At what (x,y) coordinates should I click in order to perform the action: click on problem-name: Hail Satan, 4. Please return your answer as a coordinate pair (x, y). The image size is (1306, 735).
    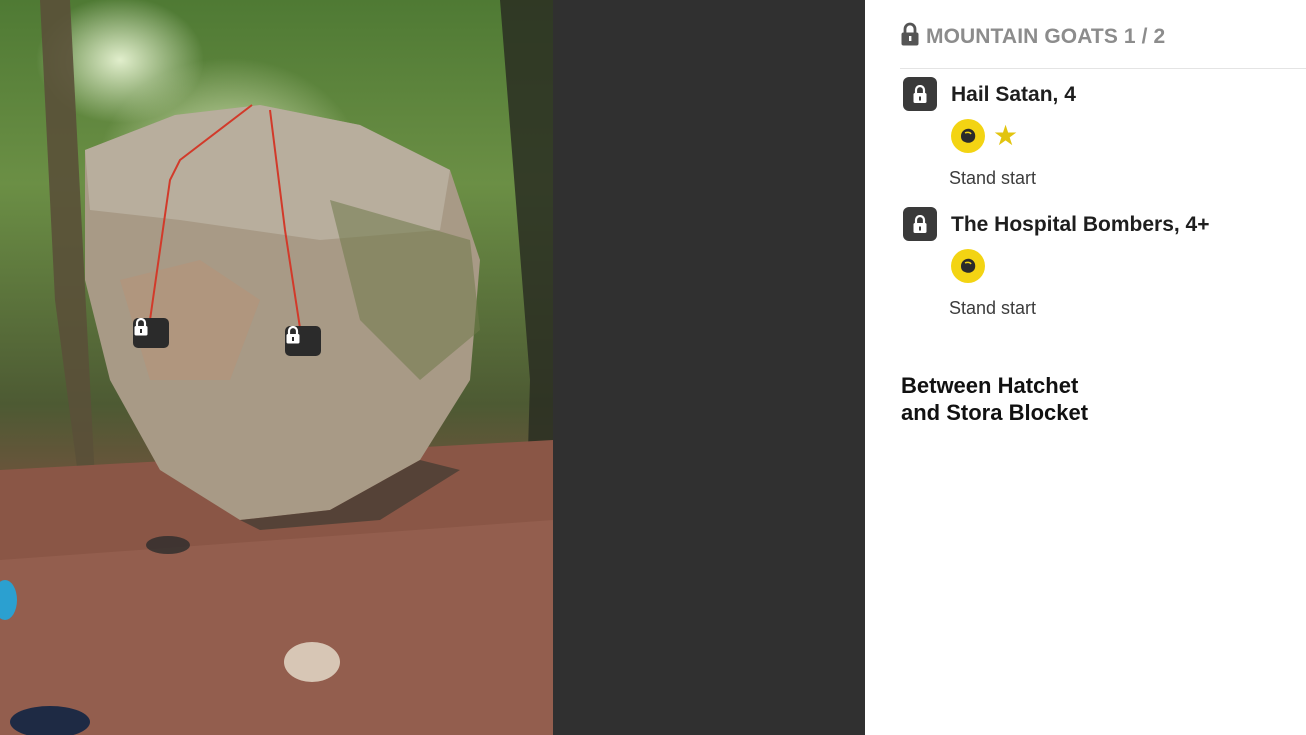
    Looking at the image, I should click on (1013, 94).